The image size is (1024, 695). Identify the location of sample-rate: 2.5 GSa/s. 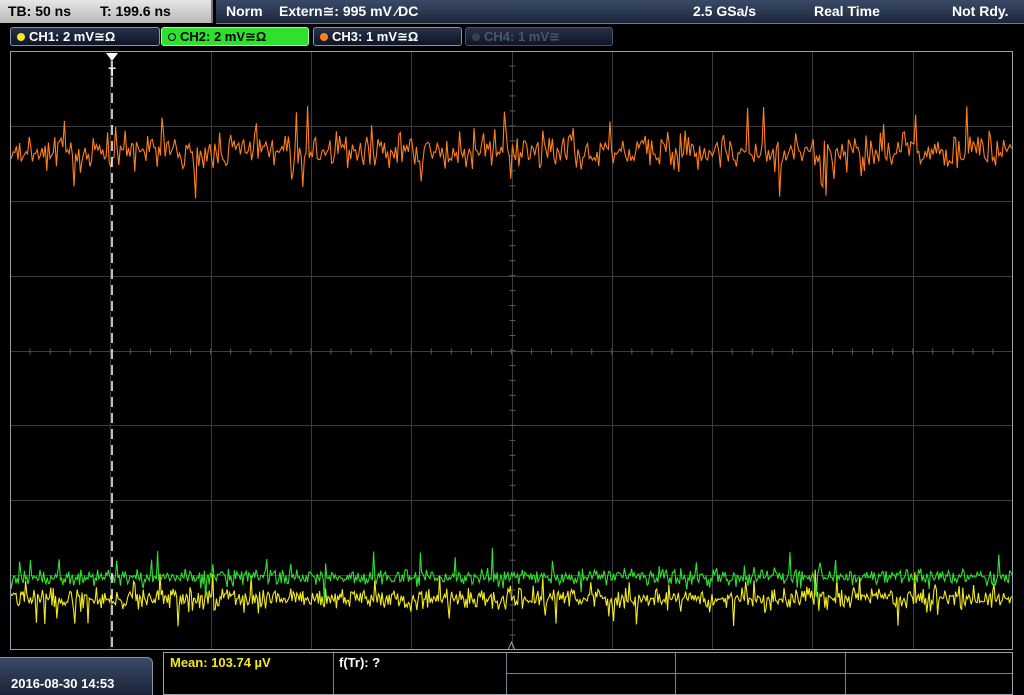
(725, 11).